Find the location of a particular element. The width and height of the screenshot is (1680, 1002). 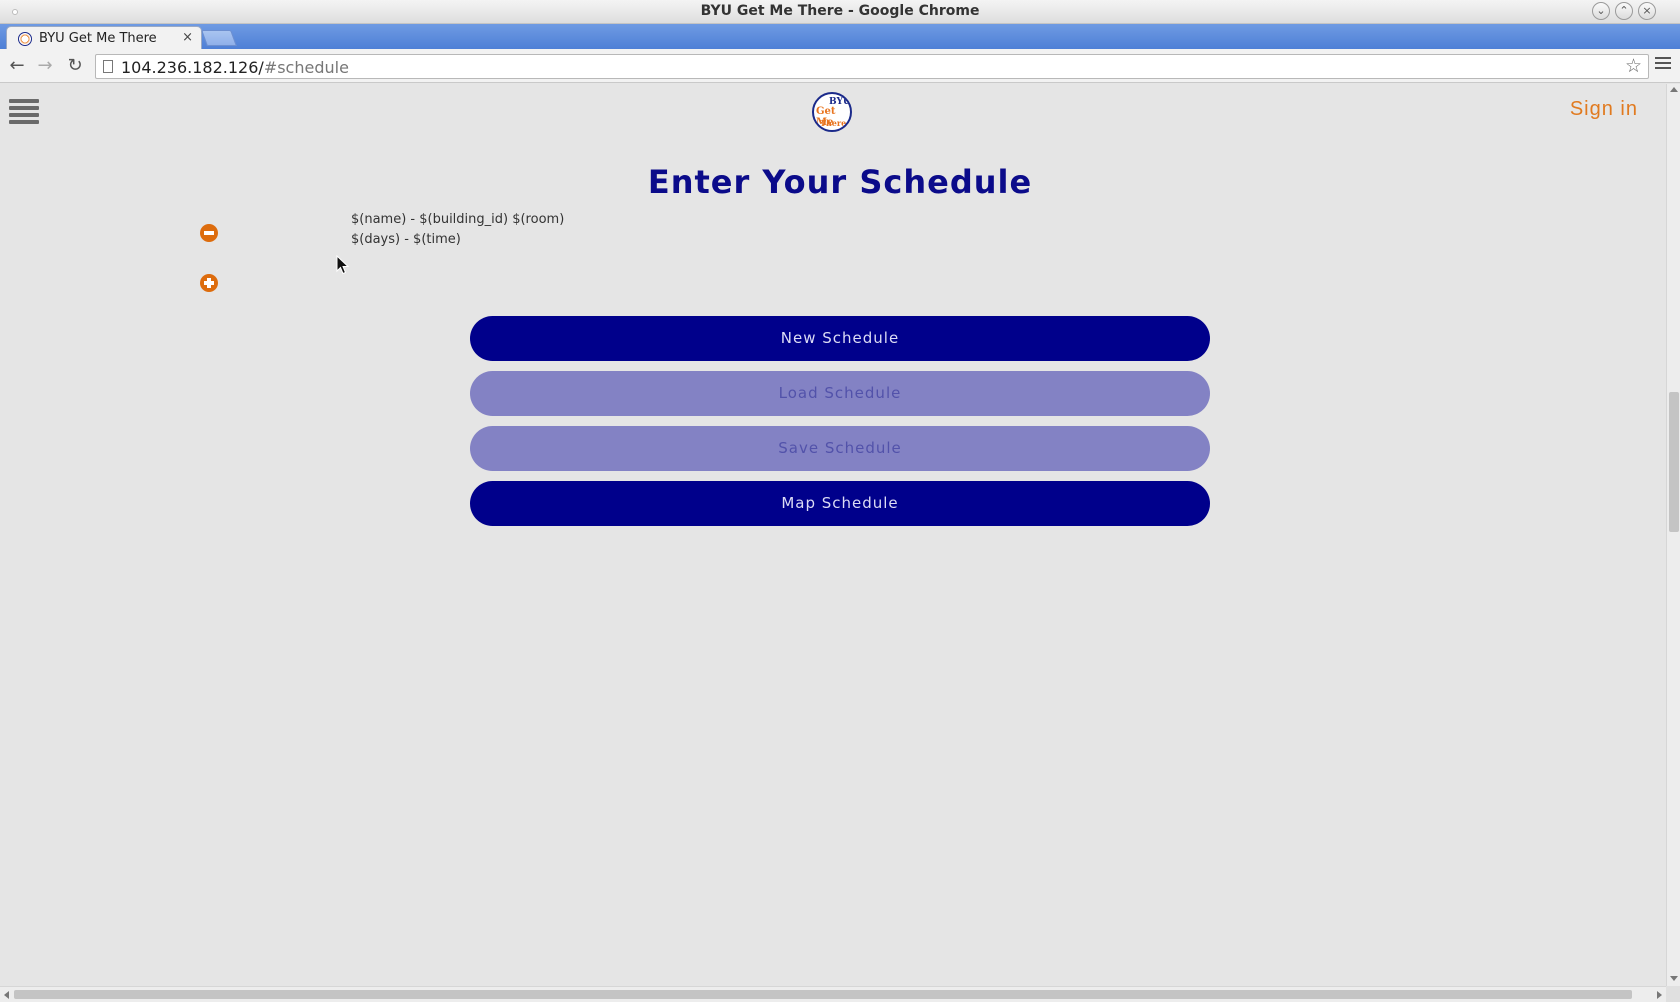

address-bar: 104.236.182.126/#schedule ☆ is located at coordinates (872, 66).